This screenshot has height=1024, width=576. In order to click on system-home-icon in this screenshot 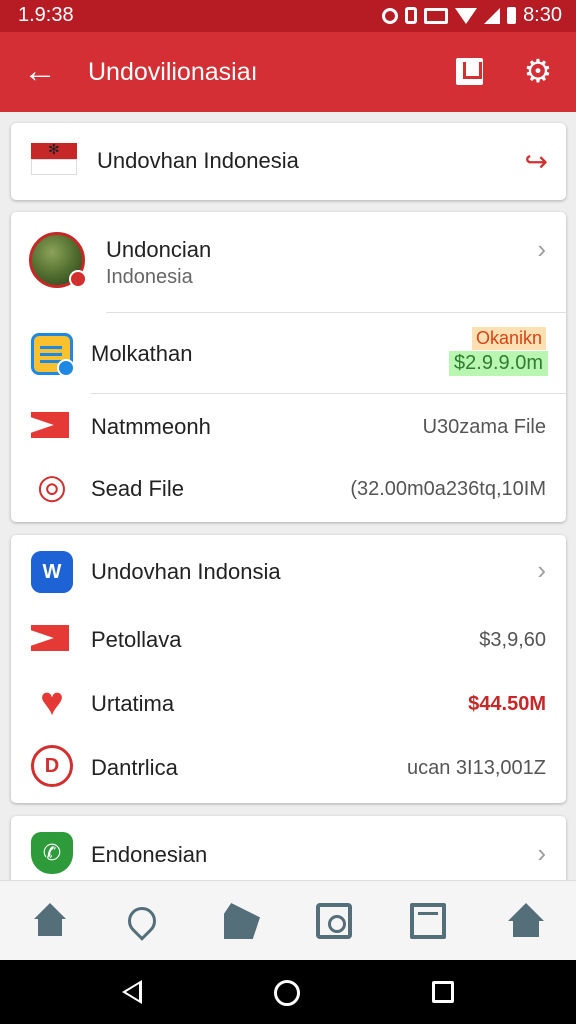, I will do `click(287, 993)`.